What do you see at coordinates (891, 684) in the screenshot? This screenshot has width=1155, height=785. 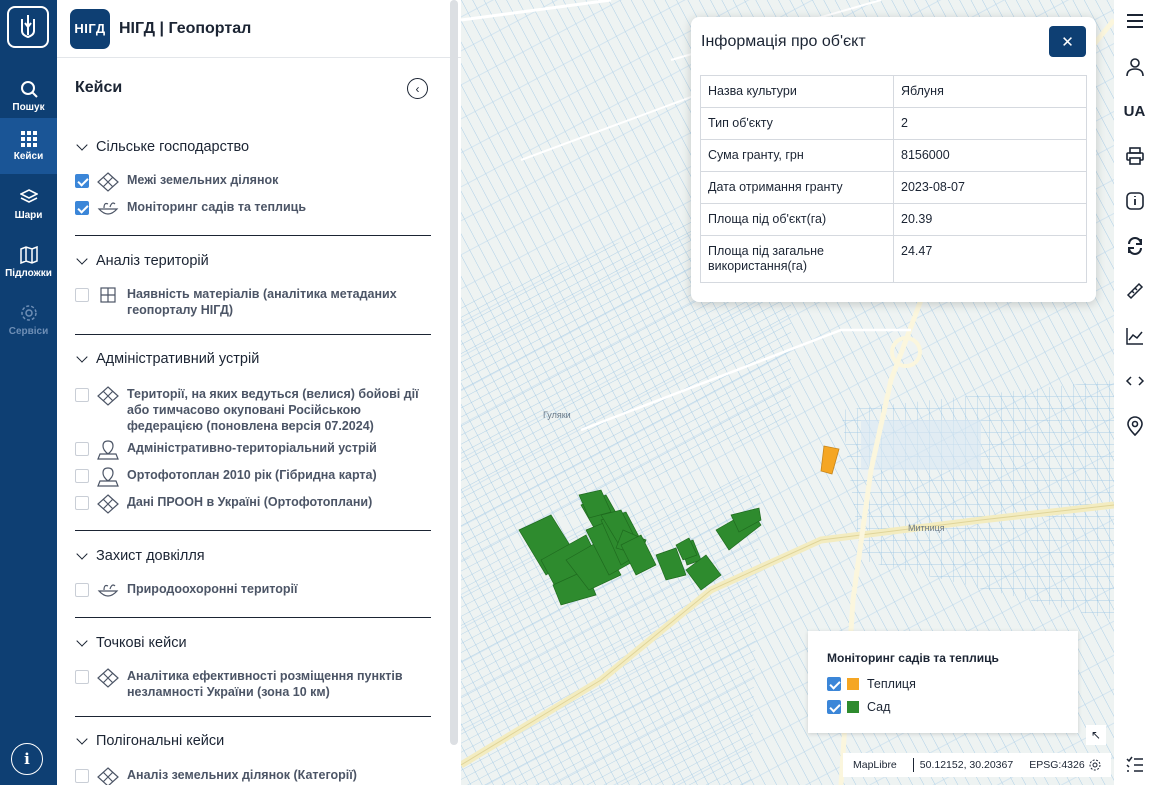 I see `legend-label: Теплиця` at bounding box center [891, 684].